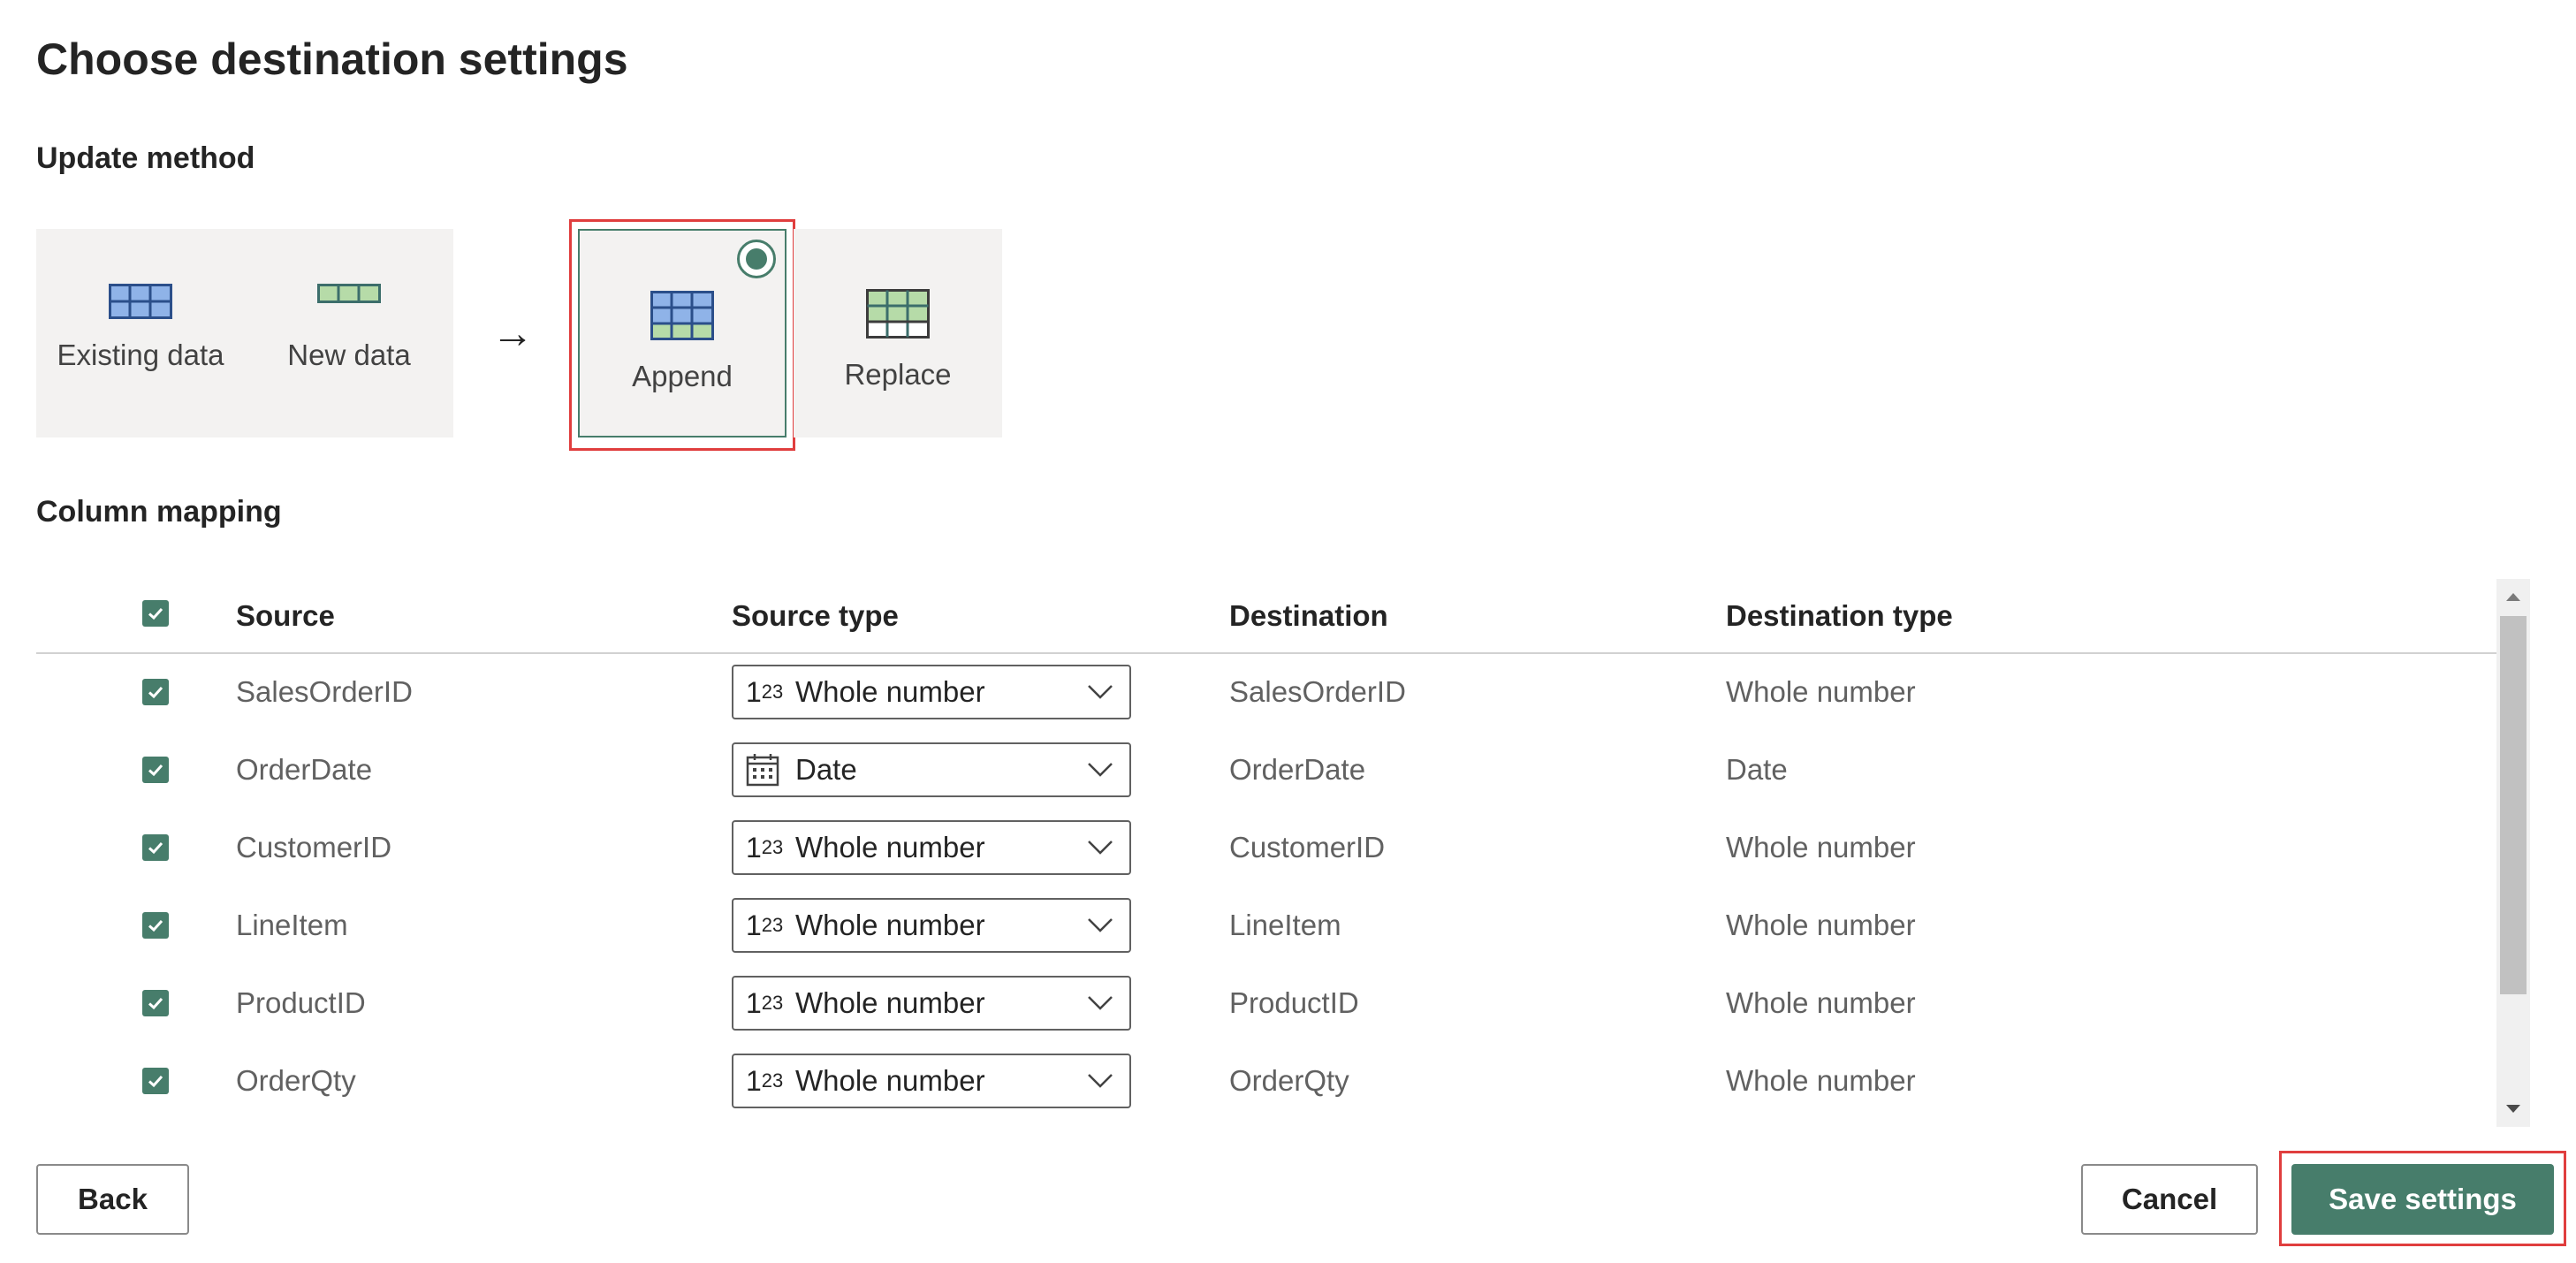 Image resolution: width=2576 pixels, height=1263 pixels. Describe the element at coordinates (285, 615) in the screenshot. I see `header-source: Source` at that location.